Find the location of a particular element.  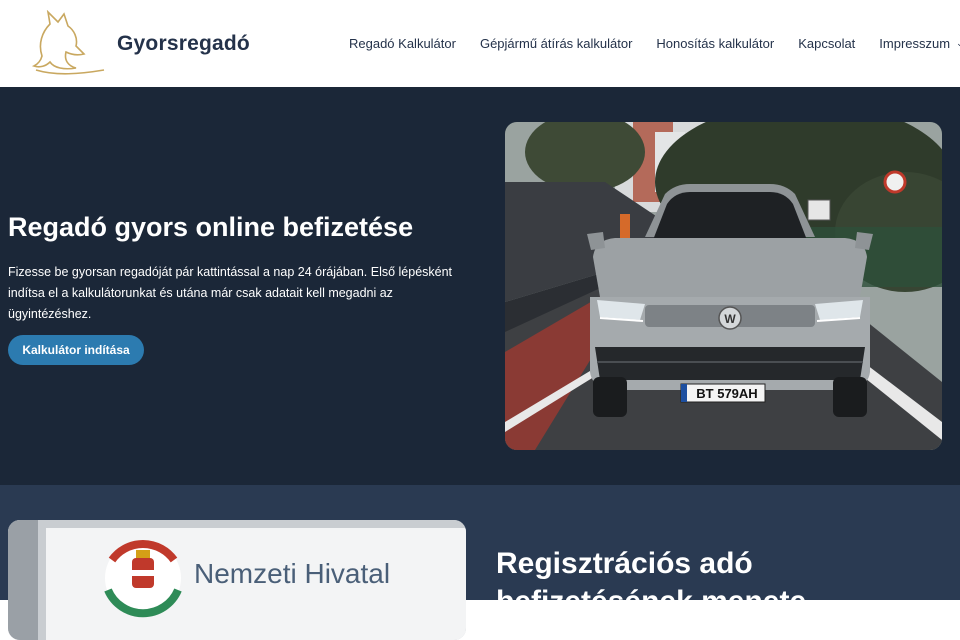

start-calculator-button: Kalkulátor indítása is located at coordinates (76, 350).